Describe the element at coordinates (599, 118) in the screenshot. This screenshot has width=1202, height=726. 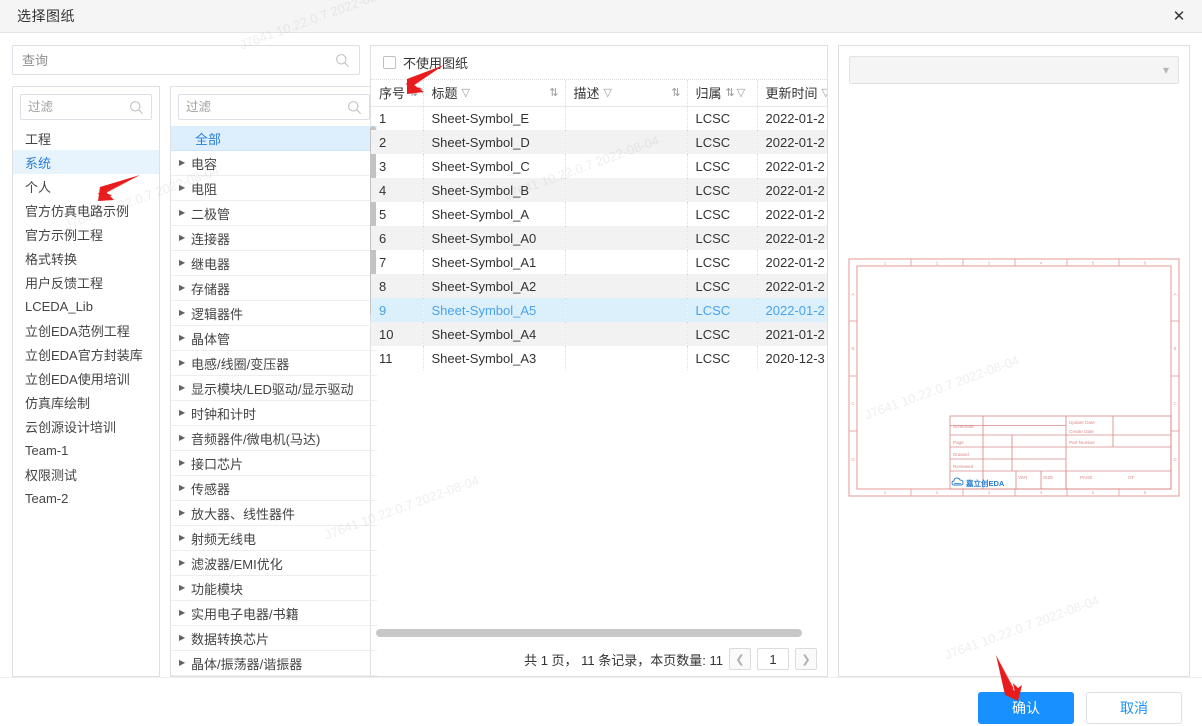
I see `table-row: 1 Sheet-Symbol_E LCSC 2022-01-2` at that location.